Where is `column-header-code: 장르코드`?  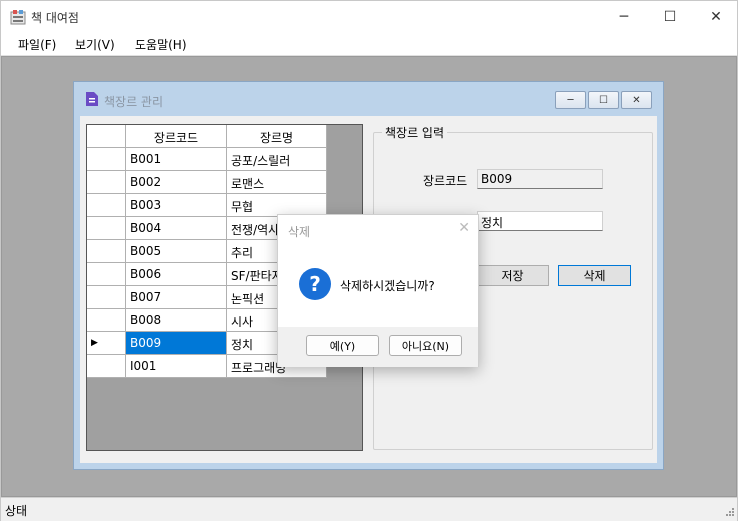
column-header-code: 장르코드 is located at coordinates (176, 136).